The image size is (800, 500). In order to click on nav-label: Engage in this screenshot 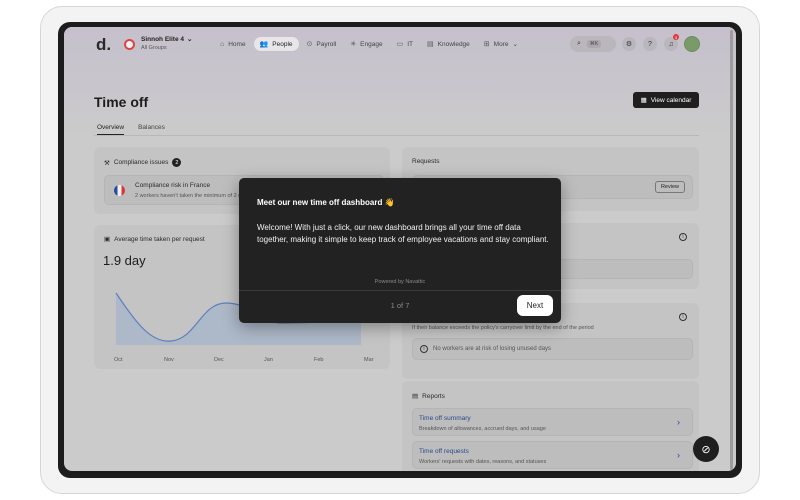, I will do `click(371, 44)`.